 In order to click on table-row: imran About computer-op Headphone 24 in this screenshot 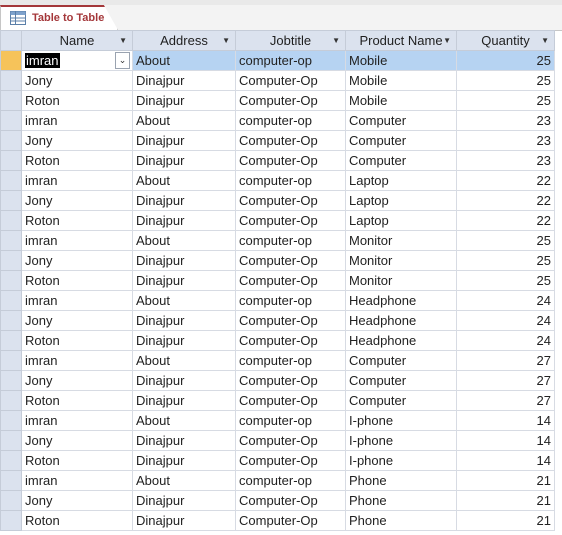, I will do `click(277, 300)`.